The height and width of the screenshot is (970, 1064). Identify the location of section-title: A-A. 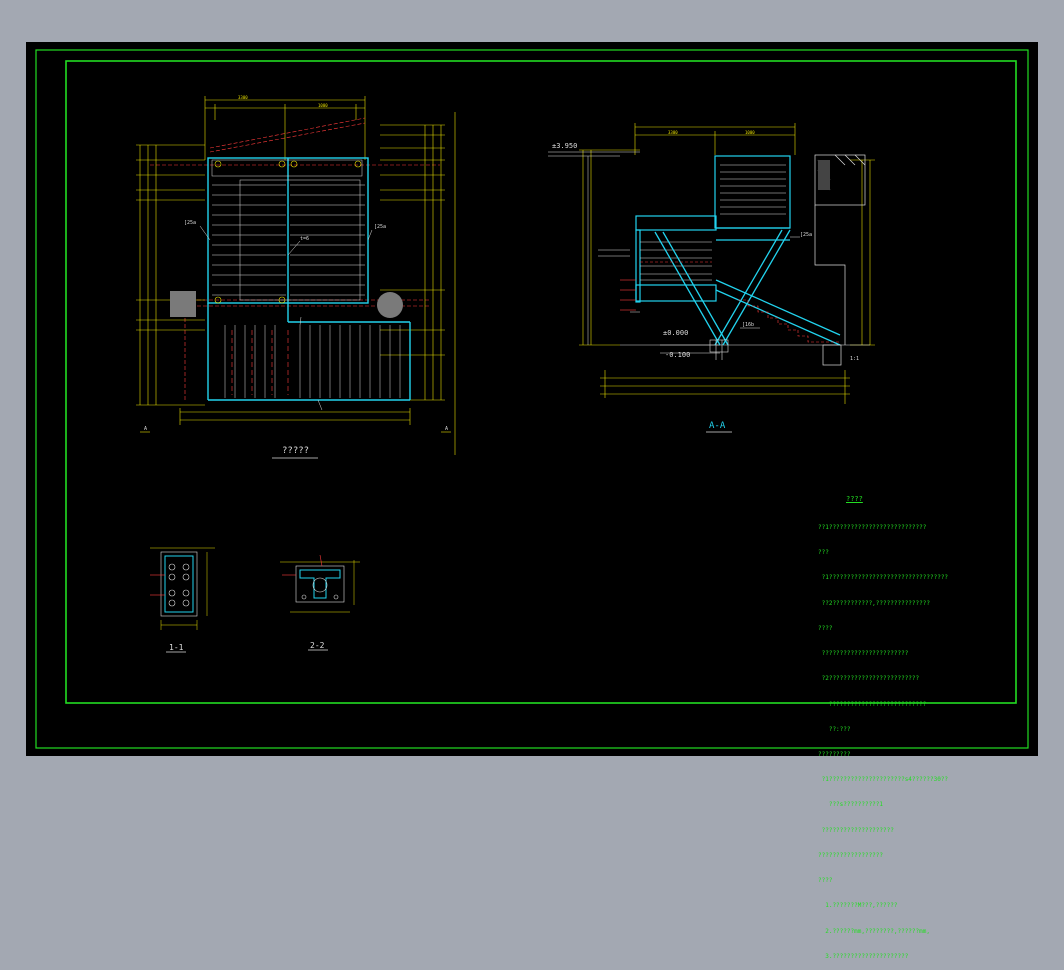
(717, 426).